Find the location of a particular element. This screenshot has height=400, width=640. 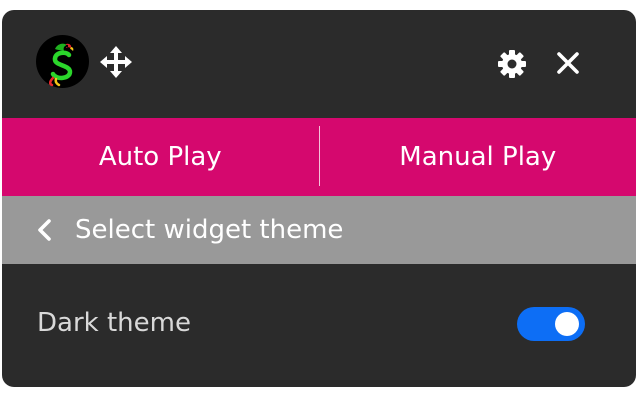

dark-theme-label: Dark theme is located at coordinates (114, 323).